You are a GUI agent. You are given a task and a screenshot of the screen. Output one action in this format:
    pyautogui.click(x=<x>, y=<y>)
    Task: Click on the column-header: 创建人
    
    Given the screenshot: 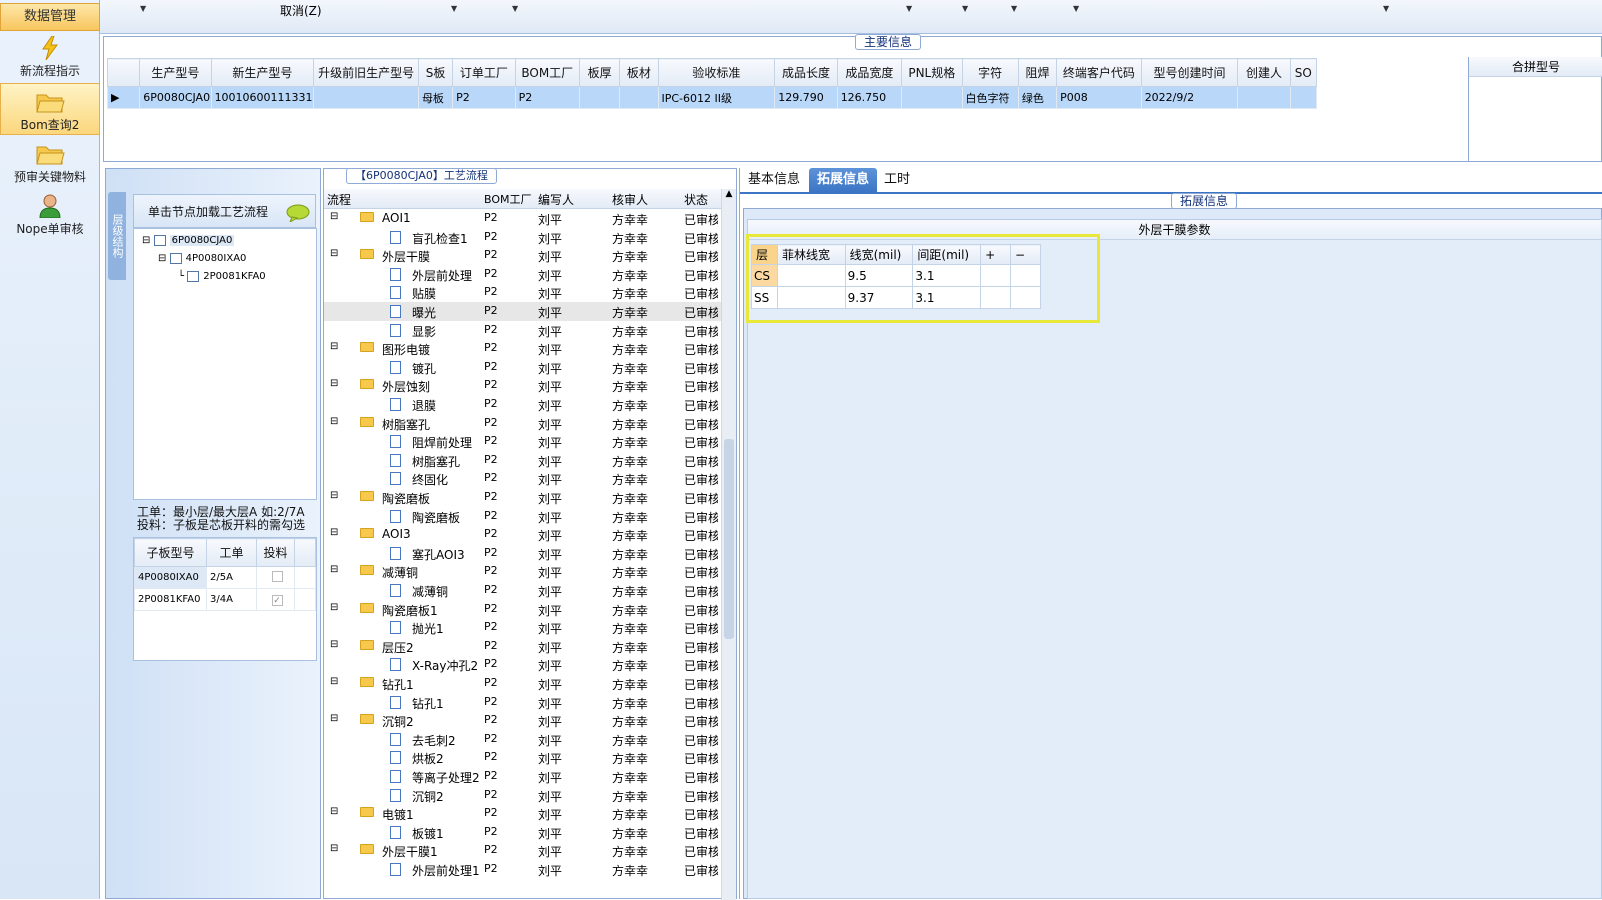 What is the action you would take?
    pyautogui.click(x=1264, y=72)
    